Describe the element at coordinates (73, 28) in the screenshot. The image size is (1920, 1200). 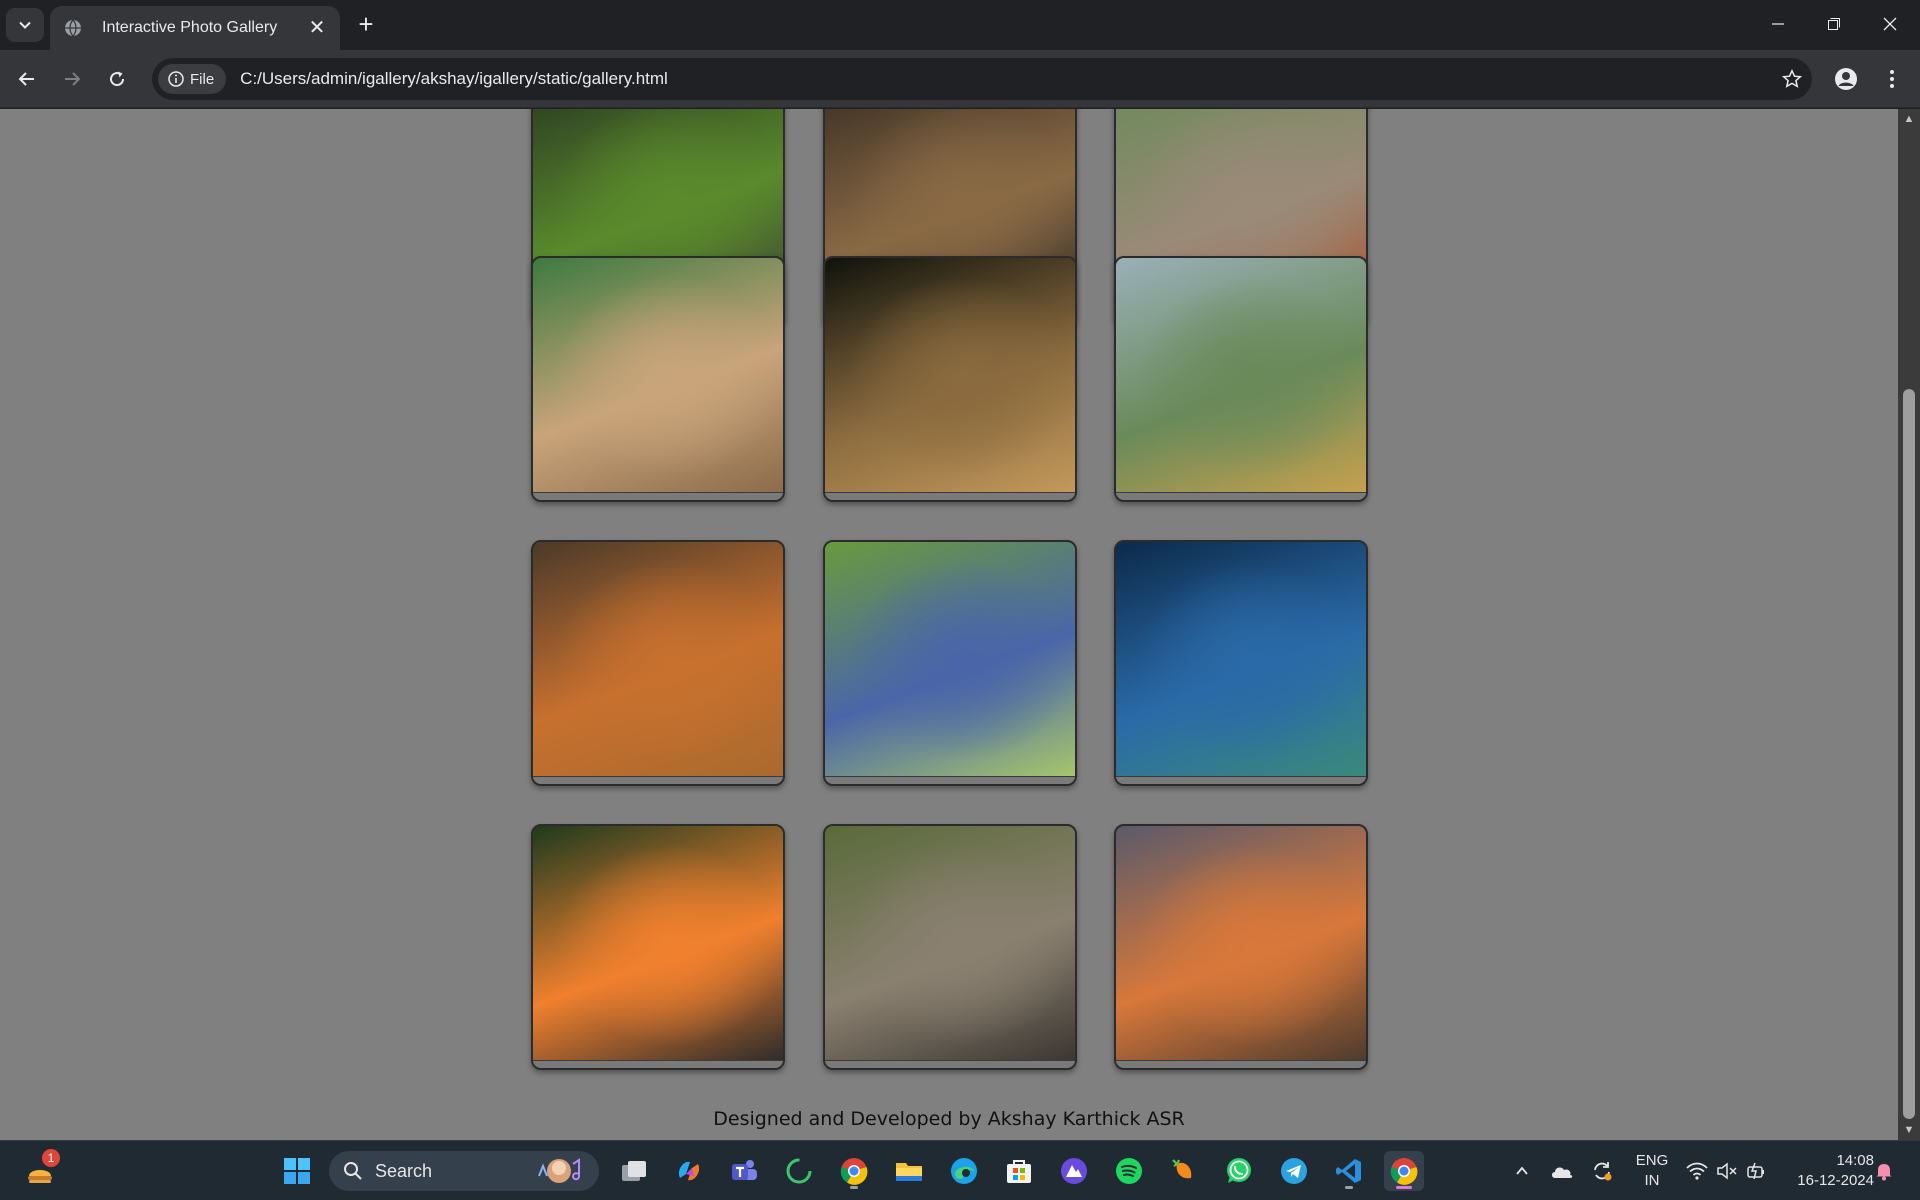
I see `globe-icon` at that location.